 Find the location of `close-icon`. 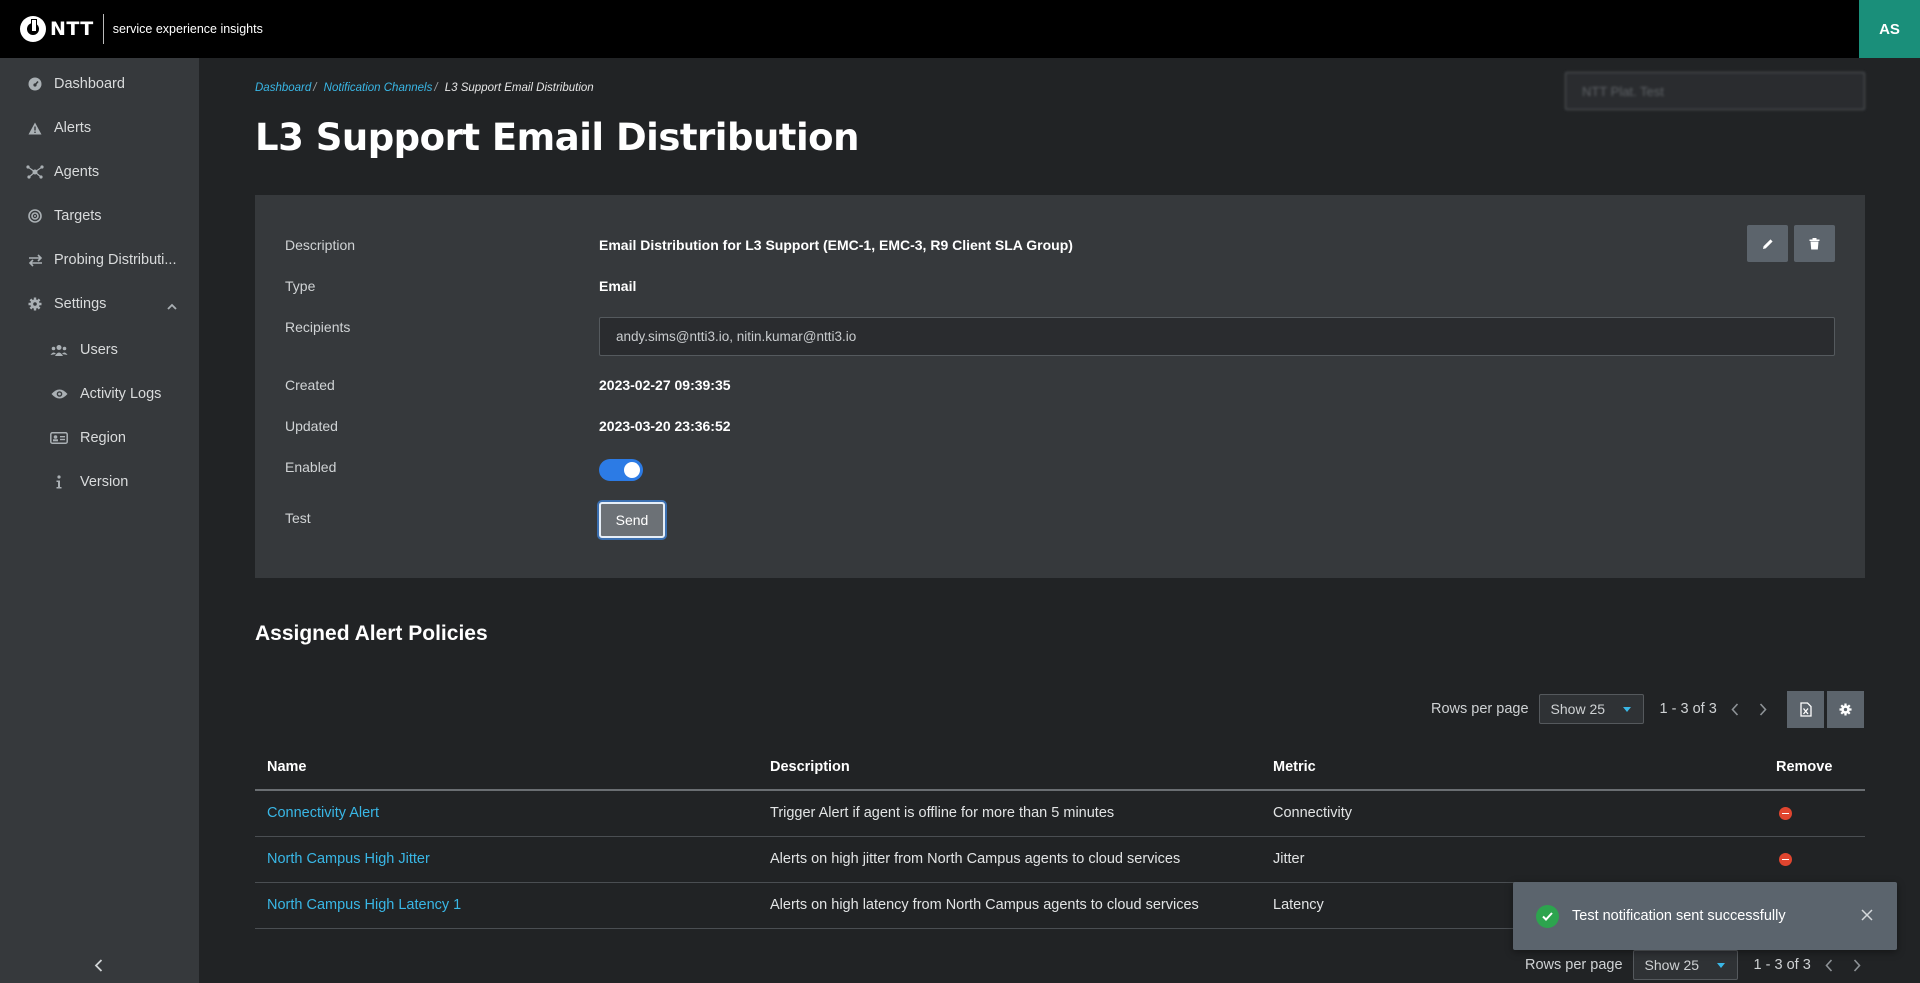

close-icon is located at coordinates (1867, 915).